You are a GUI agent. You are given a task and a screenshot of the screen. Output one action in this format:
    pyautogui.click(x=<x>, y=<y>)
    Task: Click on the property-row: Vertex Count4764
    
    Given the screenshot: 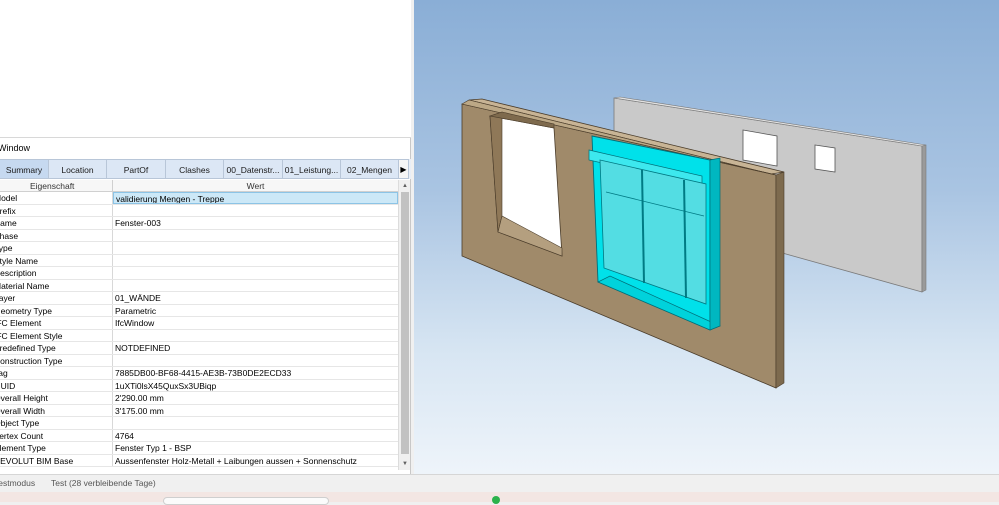 What is the action you would take?
    pyautogui.click(x=199, y=435)
    